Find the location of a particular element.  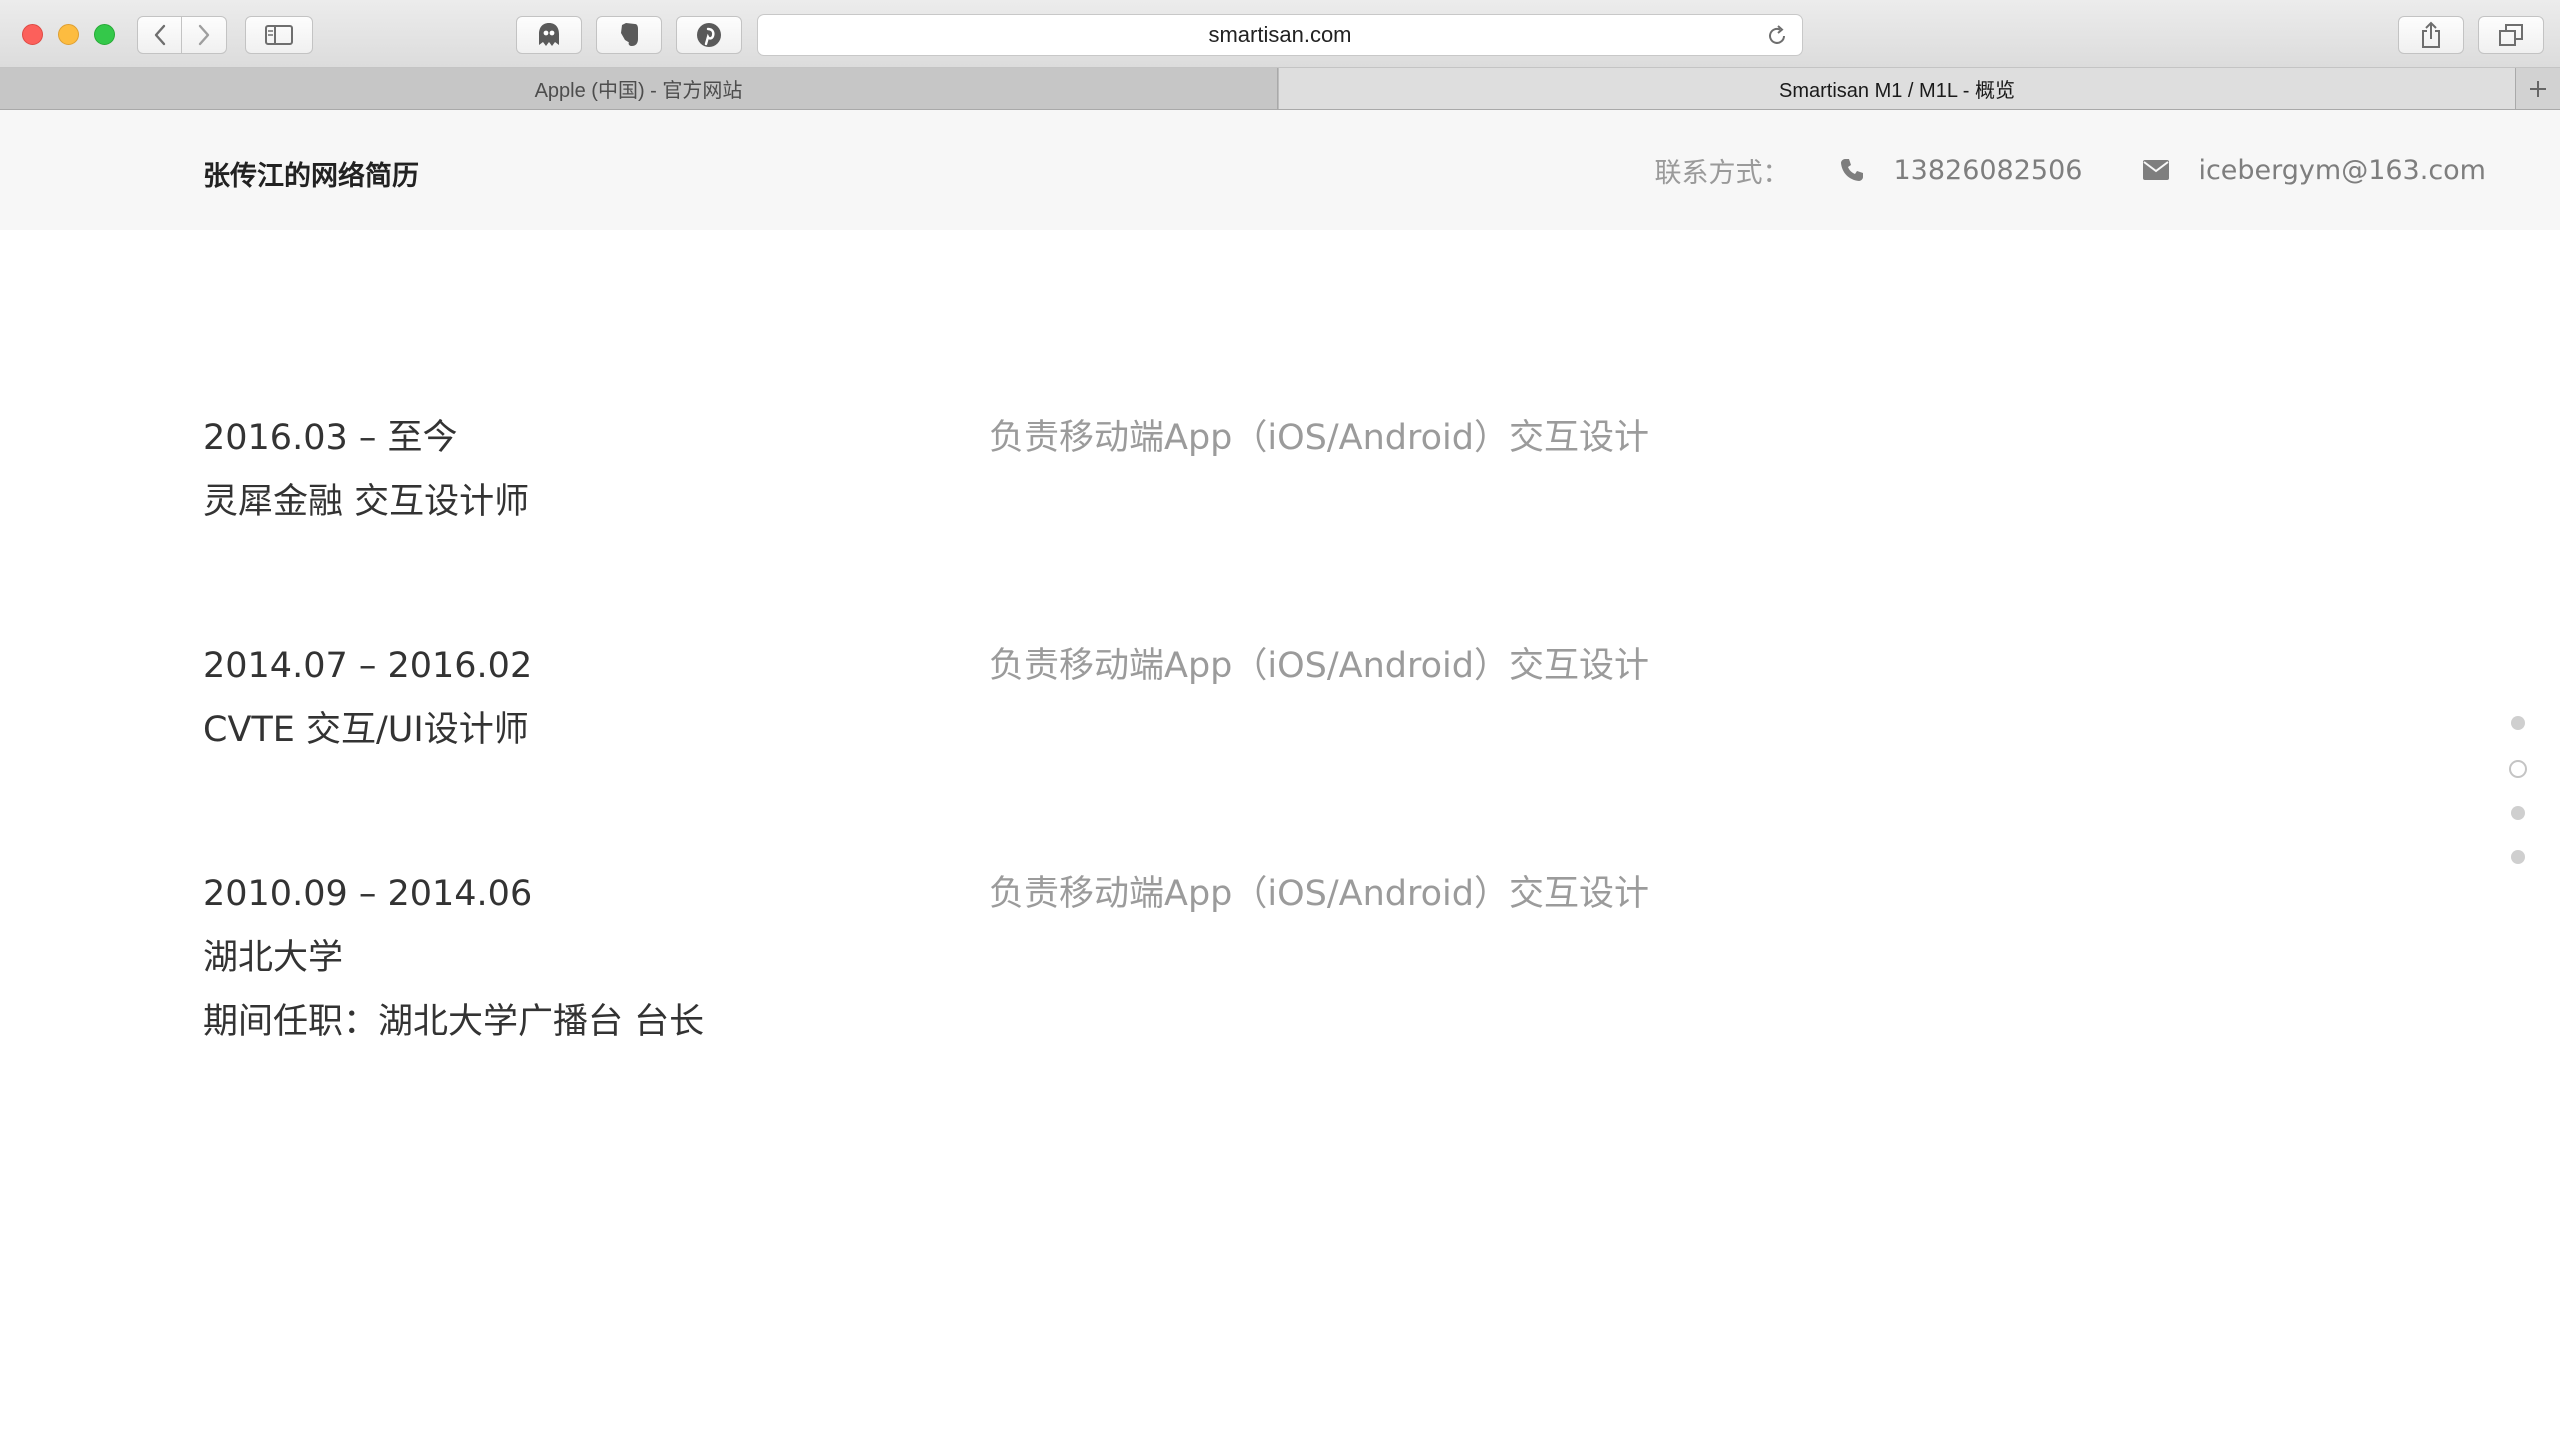

tab-apple: Apple (中国) - 官方网站 is located at coordinates (639, 88).